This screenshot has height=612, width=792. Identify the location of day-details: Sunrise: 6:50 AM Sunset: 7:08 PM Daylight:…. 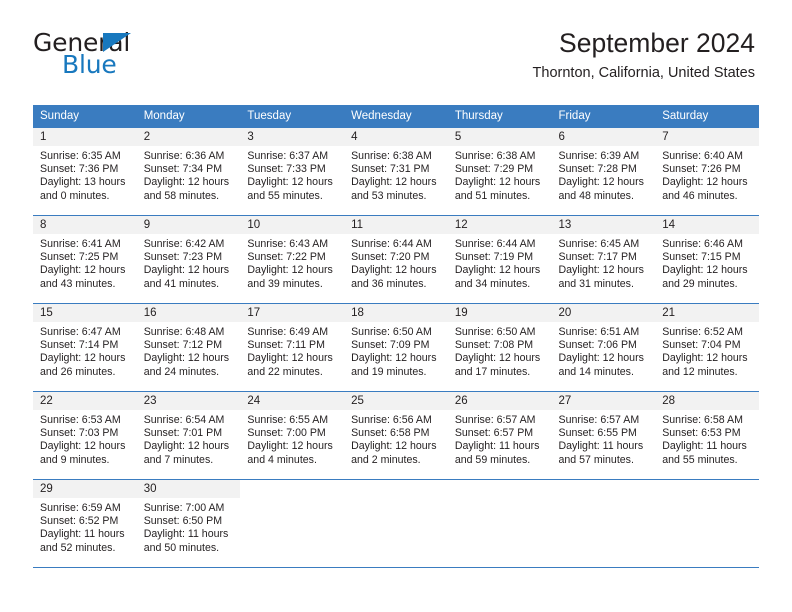
(500, 350).